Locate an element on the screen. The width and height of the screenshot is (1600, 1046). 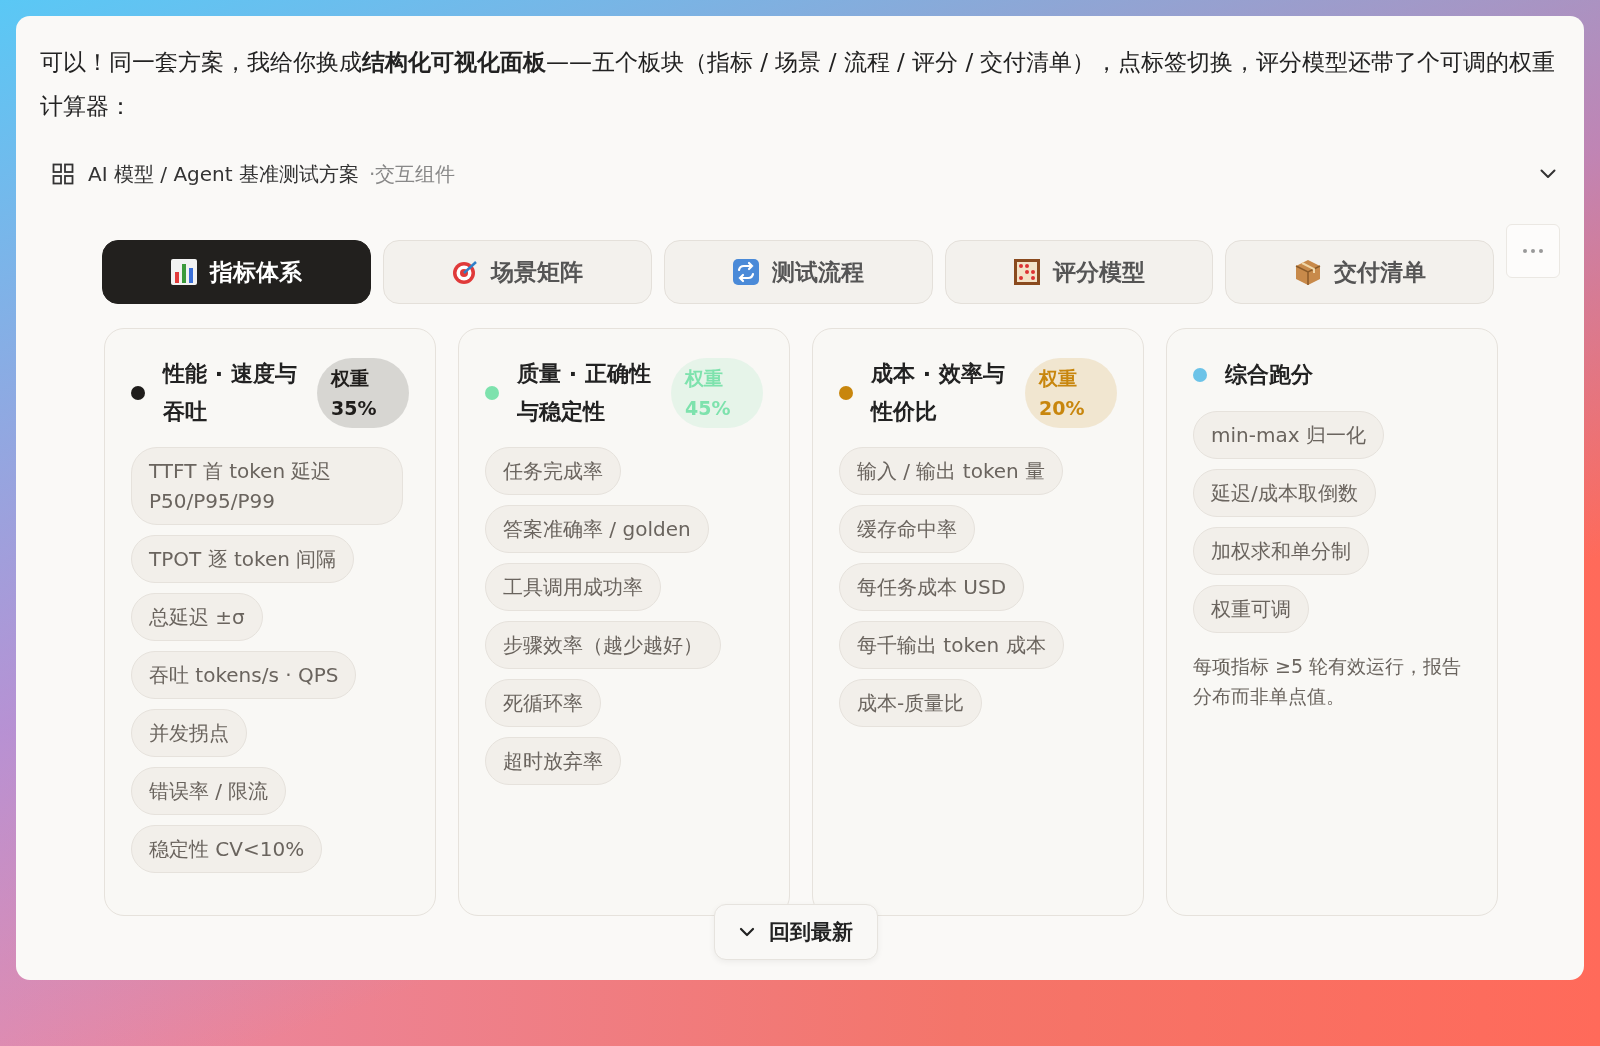
metric-chip: 吞吐 tokens/s · QPS is located at coordinates (244, 675).